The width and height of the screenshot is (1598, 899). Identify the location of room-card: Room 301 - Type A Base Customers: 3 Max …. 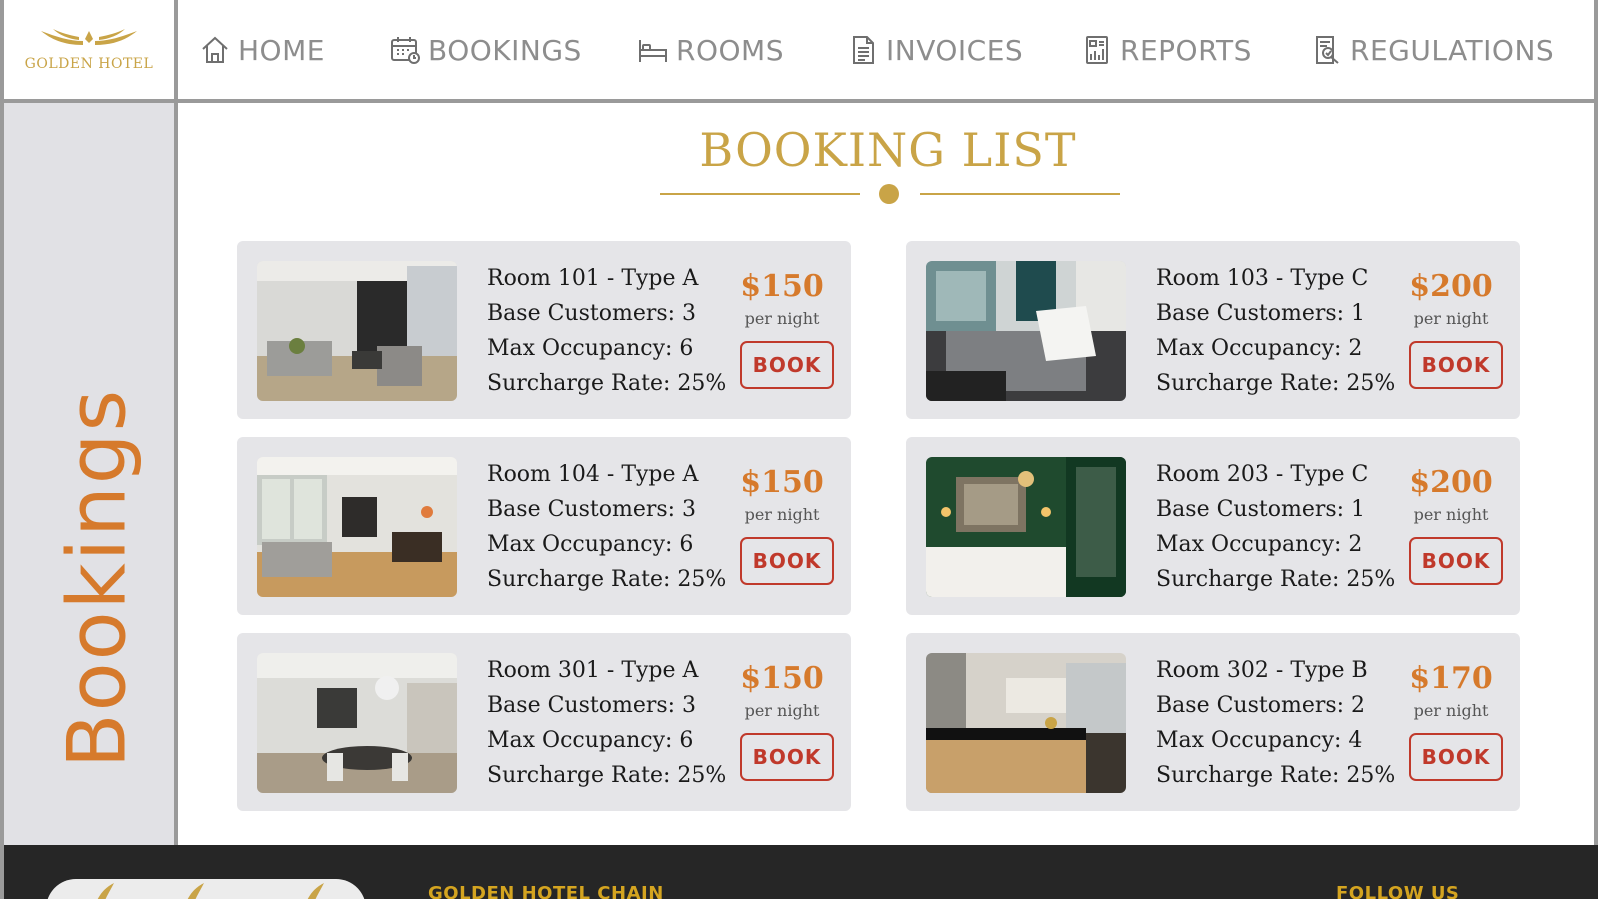
(544, 722).